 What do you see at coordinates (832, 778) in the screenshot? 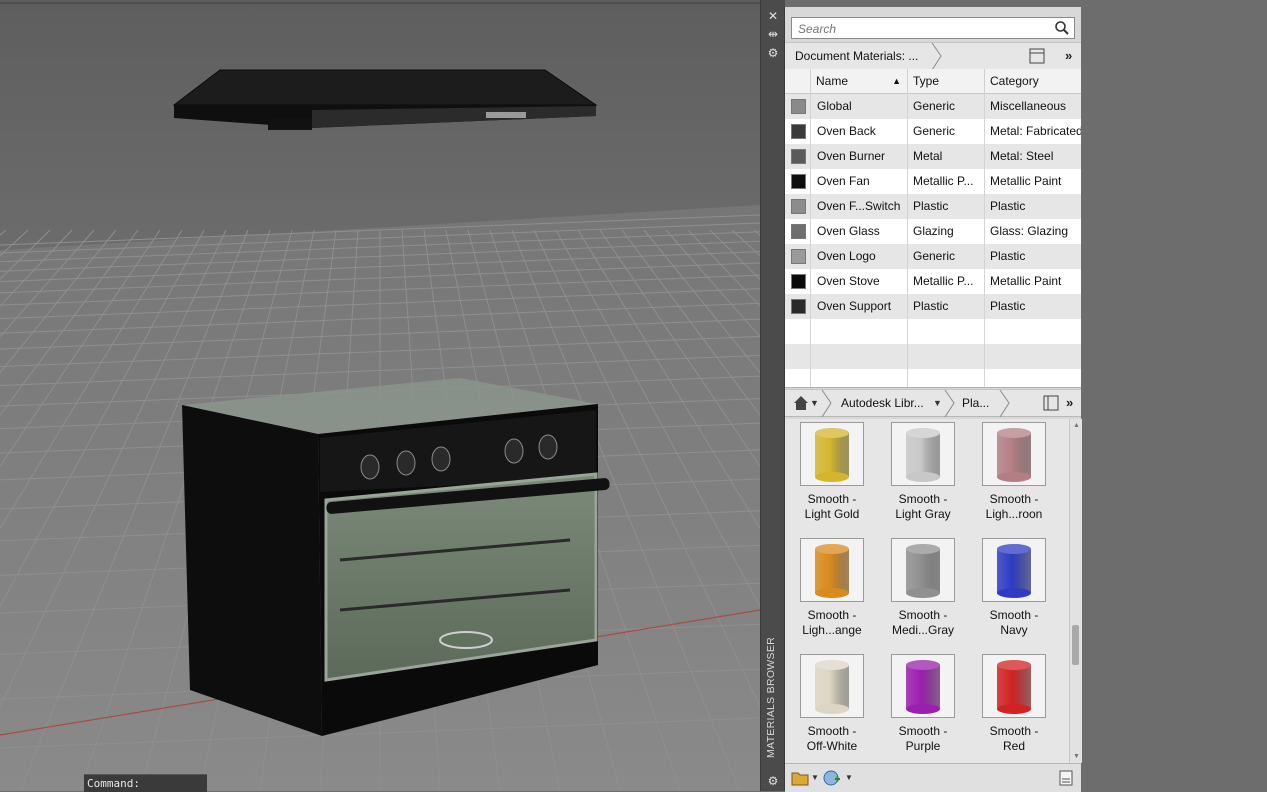
I see `create-material-icon` at bounding box center [832, 778].